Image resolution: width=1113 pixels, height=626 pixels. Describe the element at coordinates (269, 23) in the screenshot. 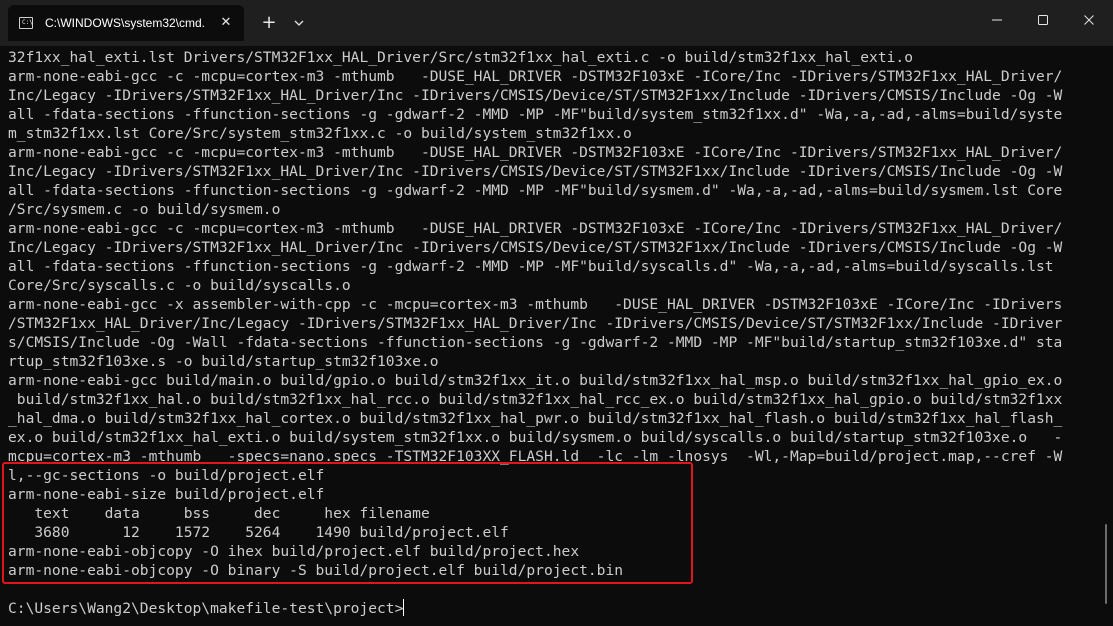

I see `plus-icon: +` at that location.